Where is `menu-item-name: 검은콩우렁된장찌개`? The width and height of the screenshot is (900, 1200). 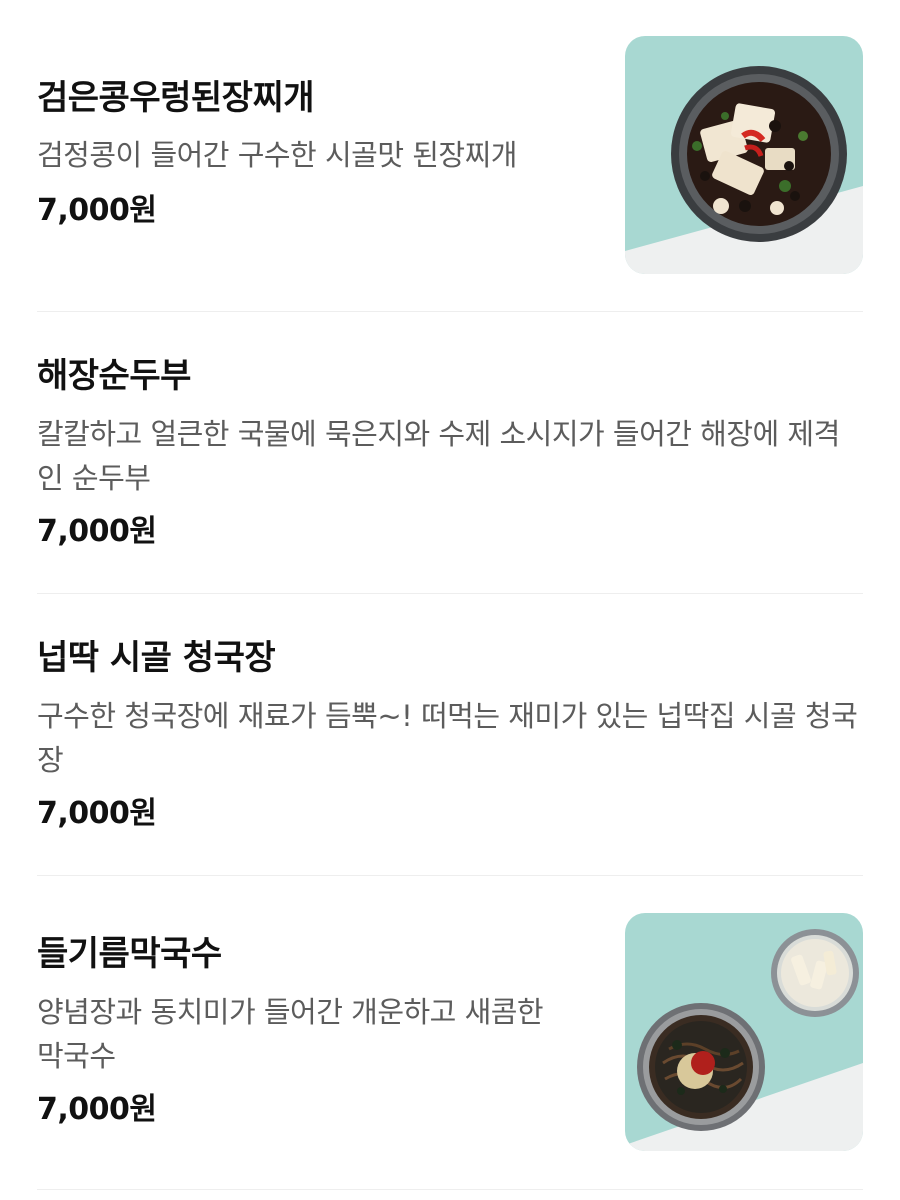 menu-item-name: 검은콩우렁된장찌개 is located at coordinates (176, 98).